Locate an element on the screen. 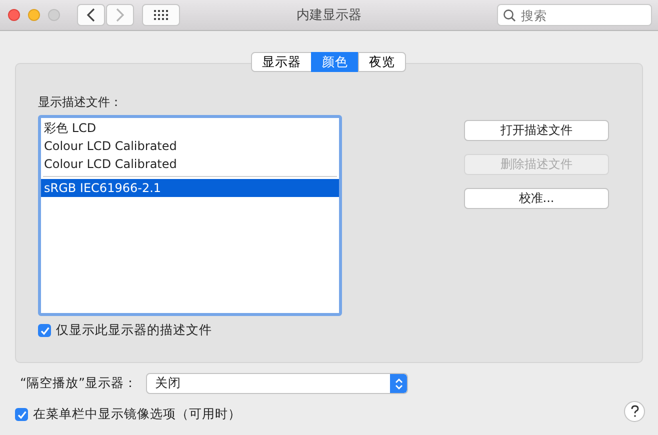 This screenshot has height=435, width=658. window-title: 内建显示器 is located at coordinates (329, 15).